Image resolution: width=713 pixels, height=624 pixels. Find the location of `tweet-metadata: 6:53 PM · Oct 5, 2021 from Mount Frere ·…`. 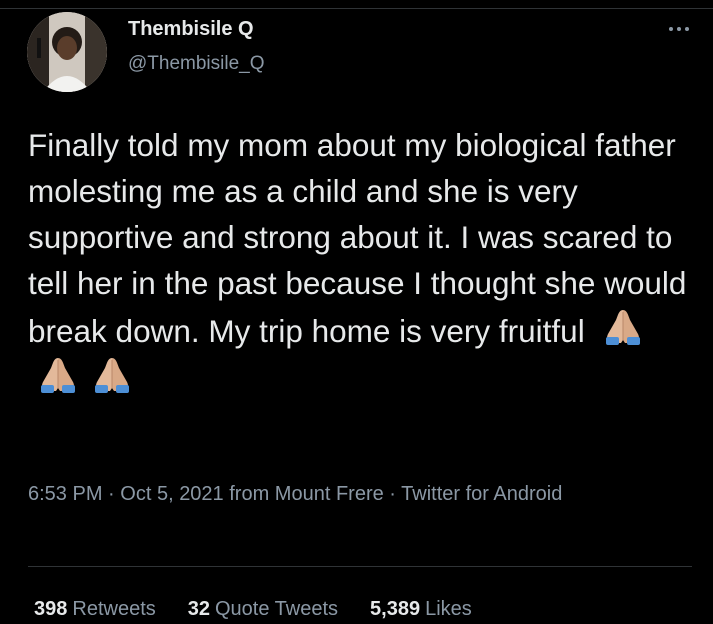

tweet-metadata: 6:53 PM · Oct 5, 2021 from Mount Frere ·… is located at coordinates (348, 494).